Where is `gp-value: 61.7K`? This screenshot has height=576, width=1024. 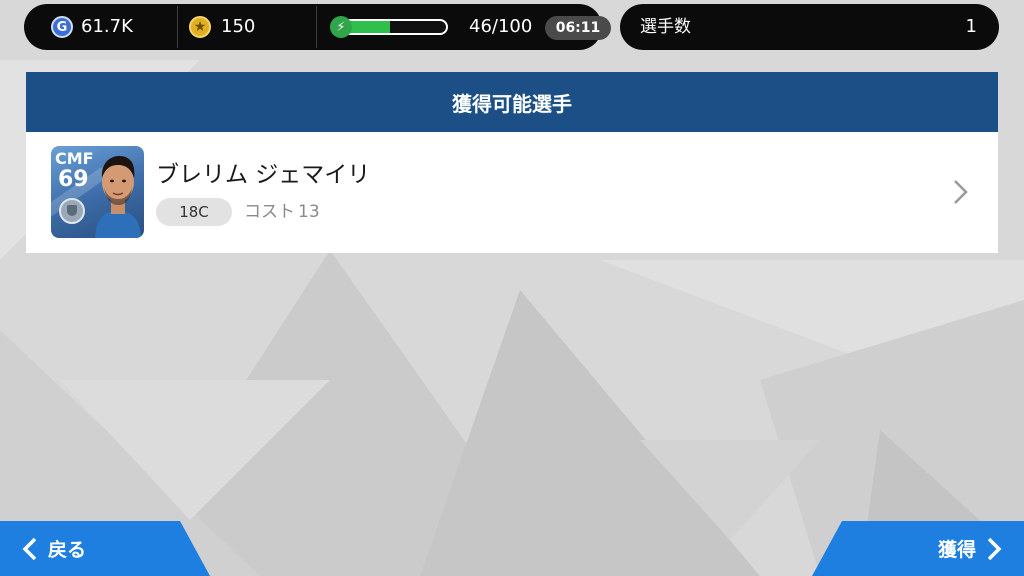
gp-value: 61.7K is located at coordinates (107, 26).